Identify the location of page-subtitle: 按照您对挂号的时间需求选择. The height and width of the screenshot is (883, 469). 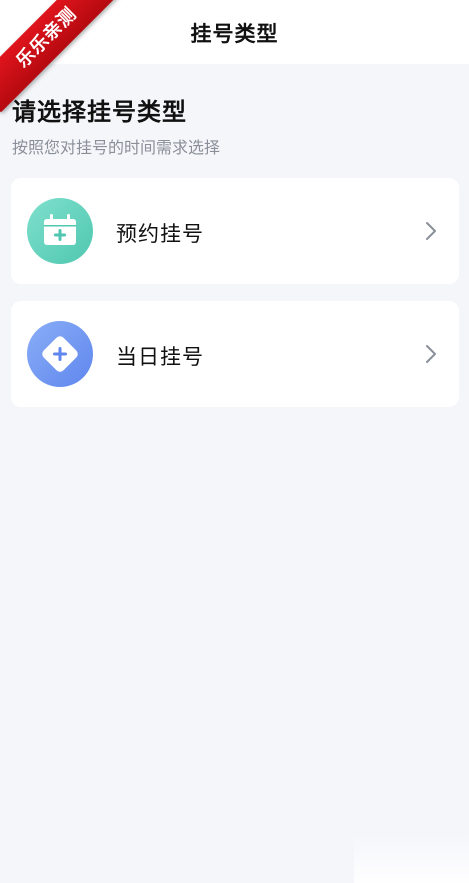
(116, 147).